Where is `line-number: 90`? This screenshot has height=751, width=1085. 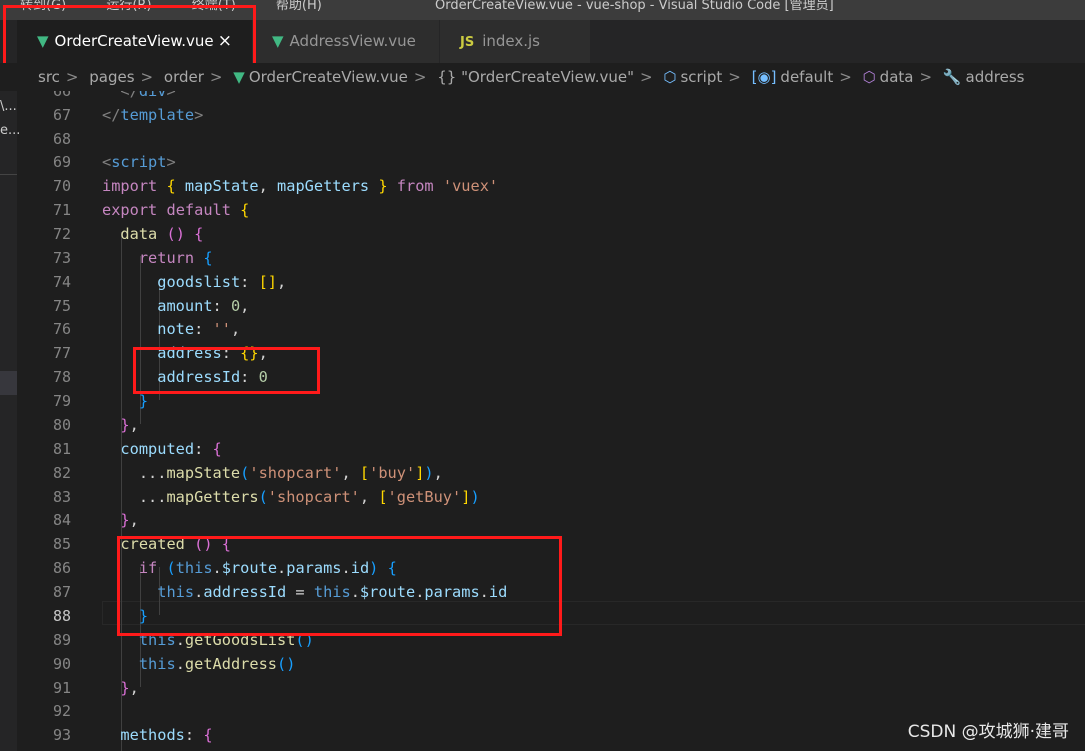
line-number: 90 is located at coordinates (61, 664).